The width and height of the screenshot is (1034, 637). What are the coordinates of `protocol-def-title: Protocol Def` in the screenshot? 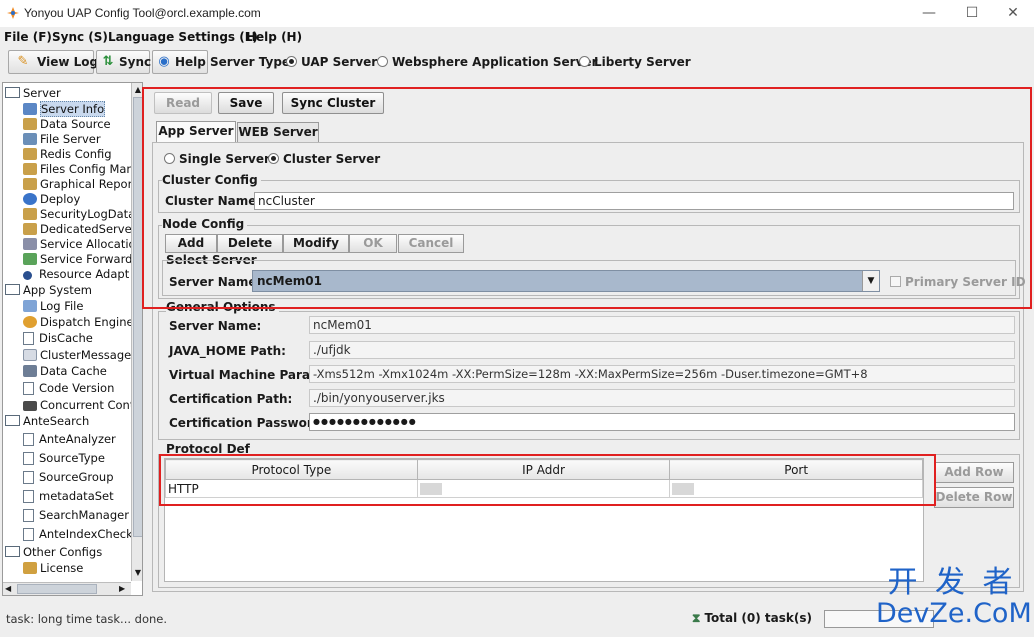 It's located at (209, 449).